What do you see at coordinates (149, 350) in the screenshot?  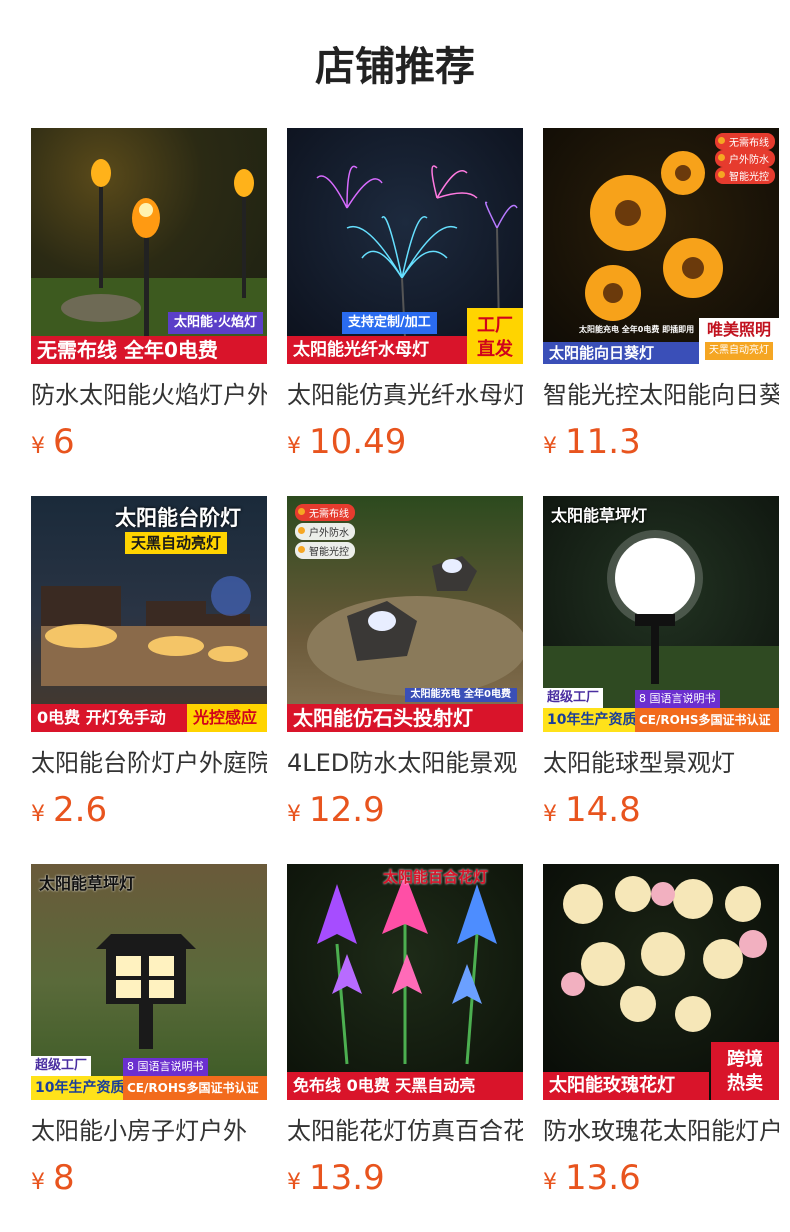 I see `image-banner: 无需布线 全年0电费` at bounding box center [149, 350].